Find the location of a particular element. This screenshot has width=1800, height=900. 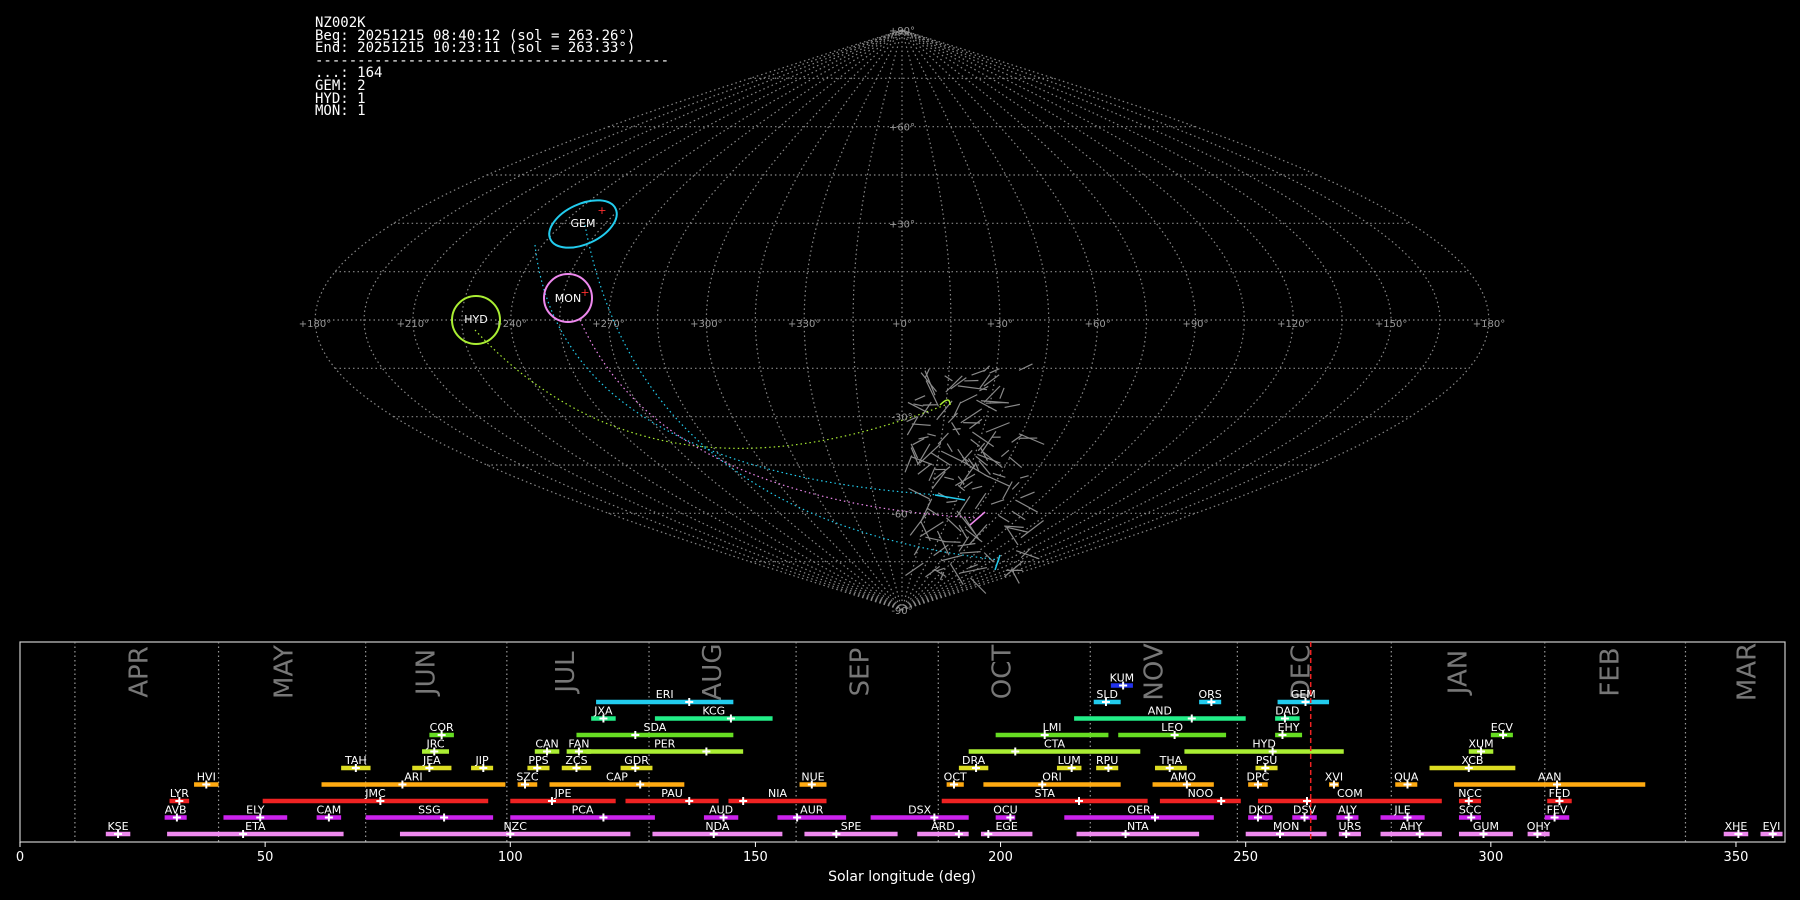

shower-label-ahy: AHY is located at coordinates (1411, 826).